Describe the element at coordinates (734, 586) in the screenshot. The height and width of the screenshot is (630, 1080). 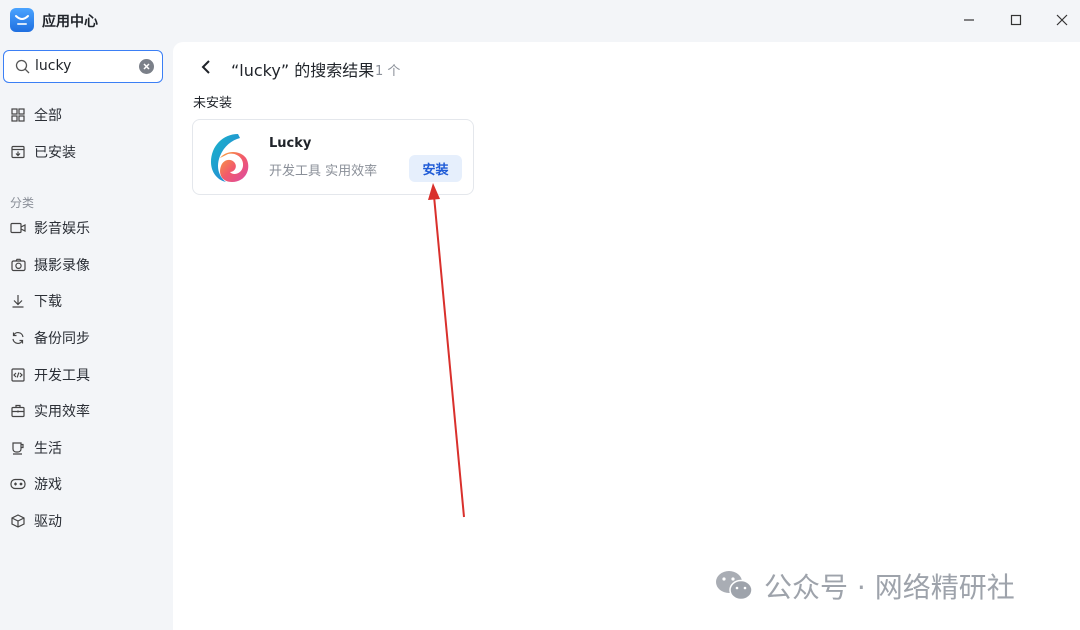
I see `wechat-icon` at that location.